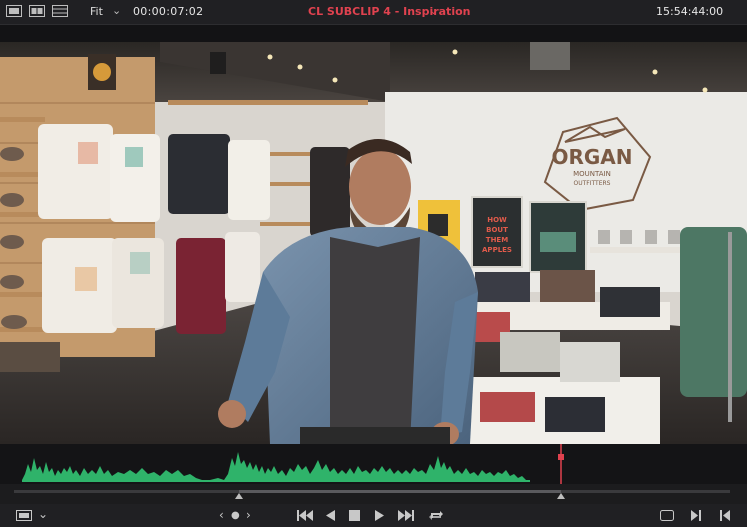 The height and width of the screenshot is (527, 747). What do you see at coordinates (248, 515) in the screenshot?
I see `jog-right-icon: ›` at bounding box center [248, 515].